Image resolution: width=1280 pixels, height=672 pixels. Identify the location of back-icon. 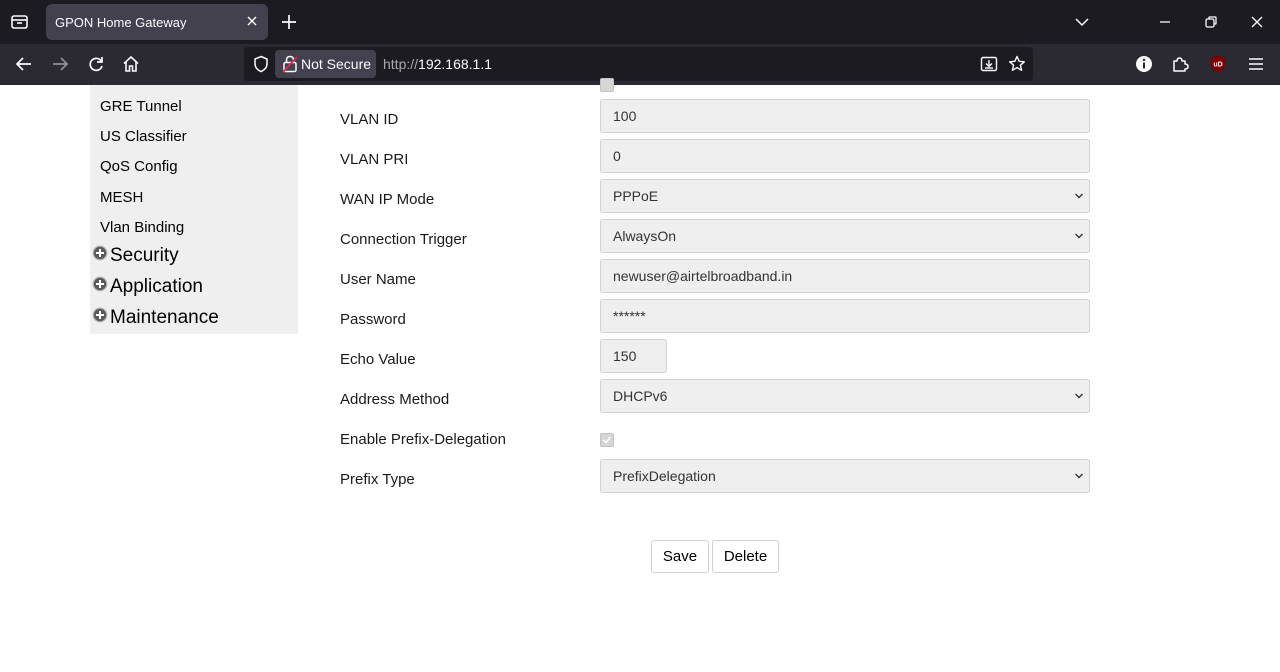
(24, 64).